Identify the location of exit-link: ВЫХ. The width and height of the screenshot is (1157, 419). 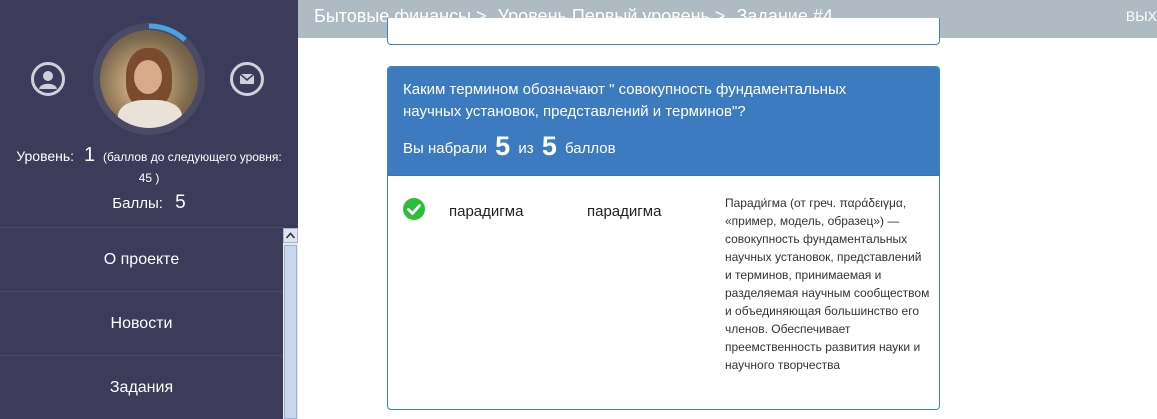
(1141, 16).